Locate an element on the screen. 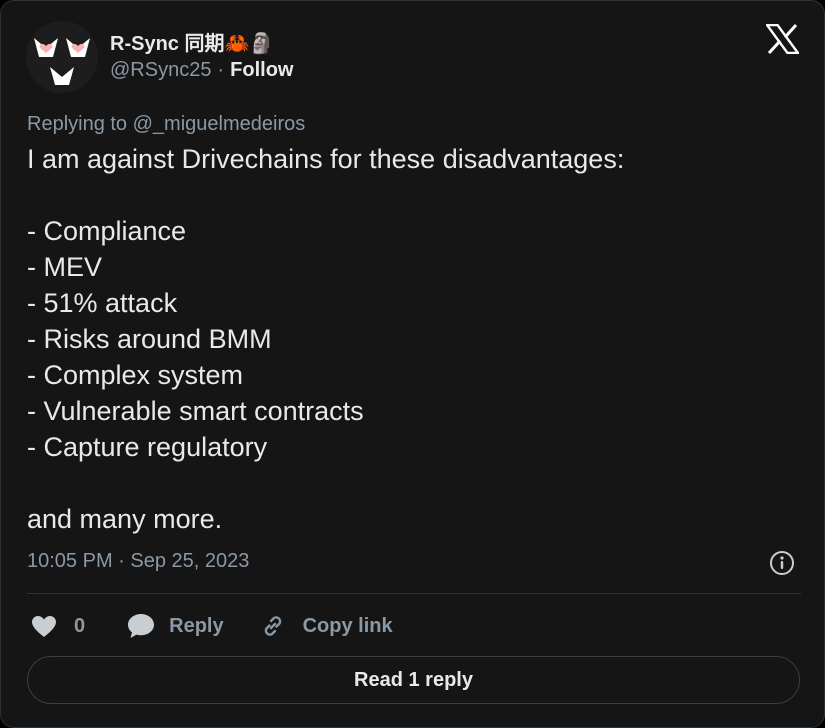 The width and height of the screenshot is (825, 728). replying-to-prefix: Replying to is located at coordinates (77, 124).